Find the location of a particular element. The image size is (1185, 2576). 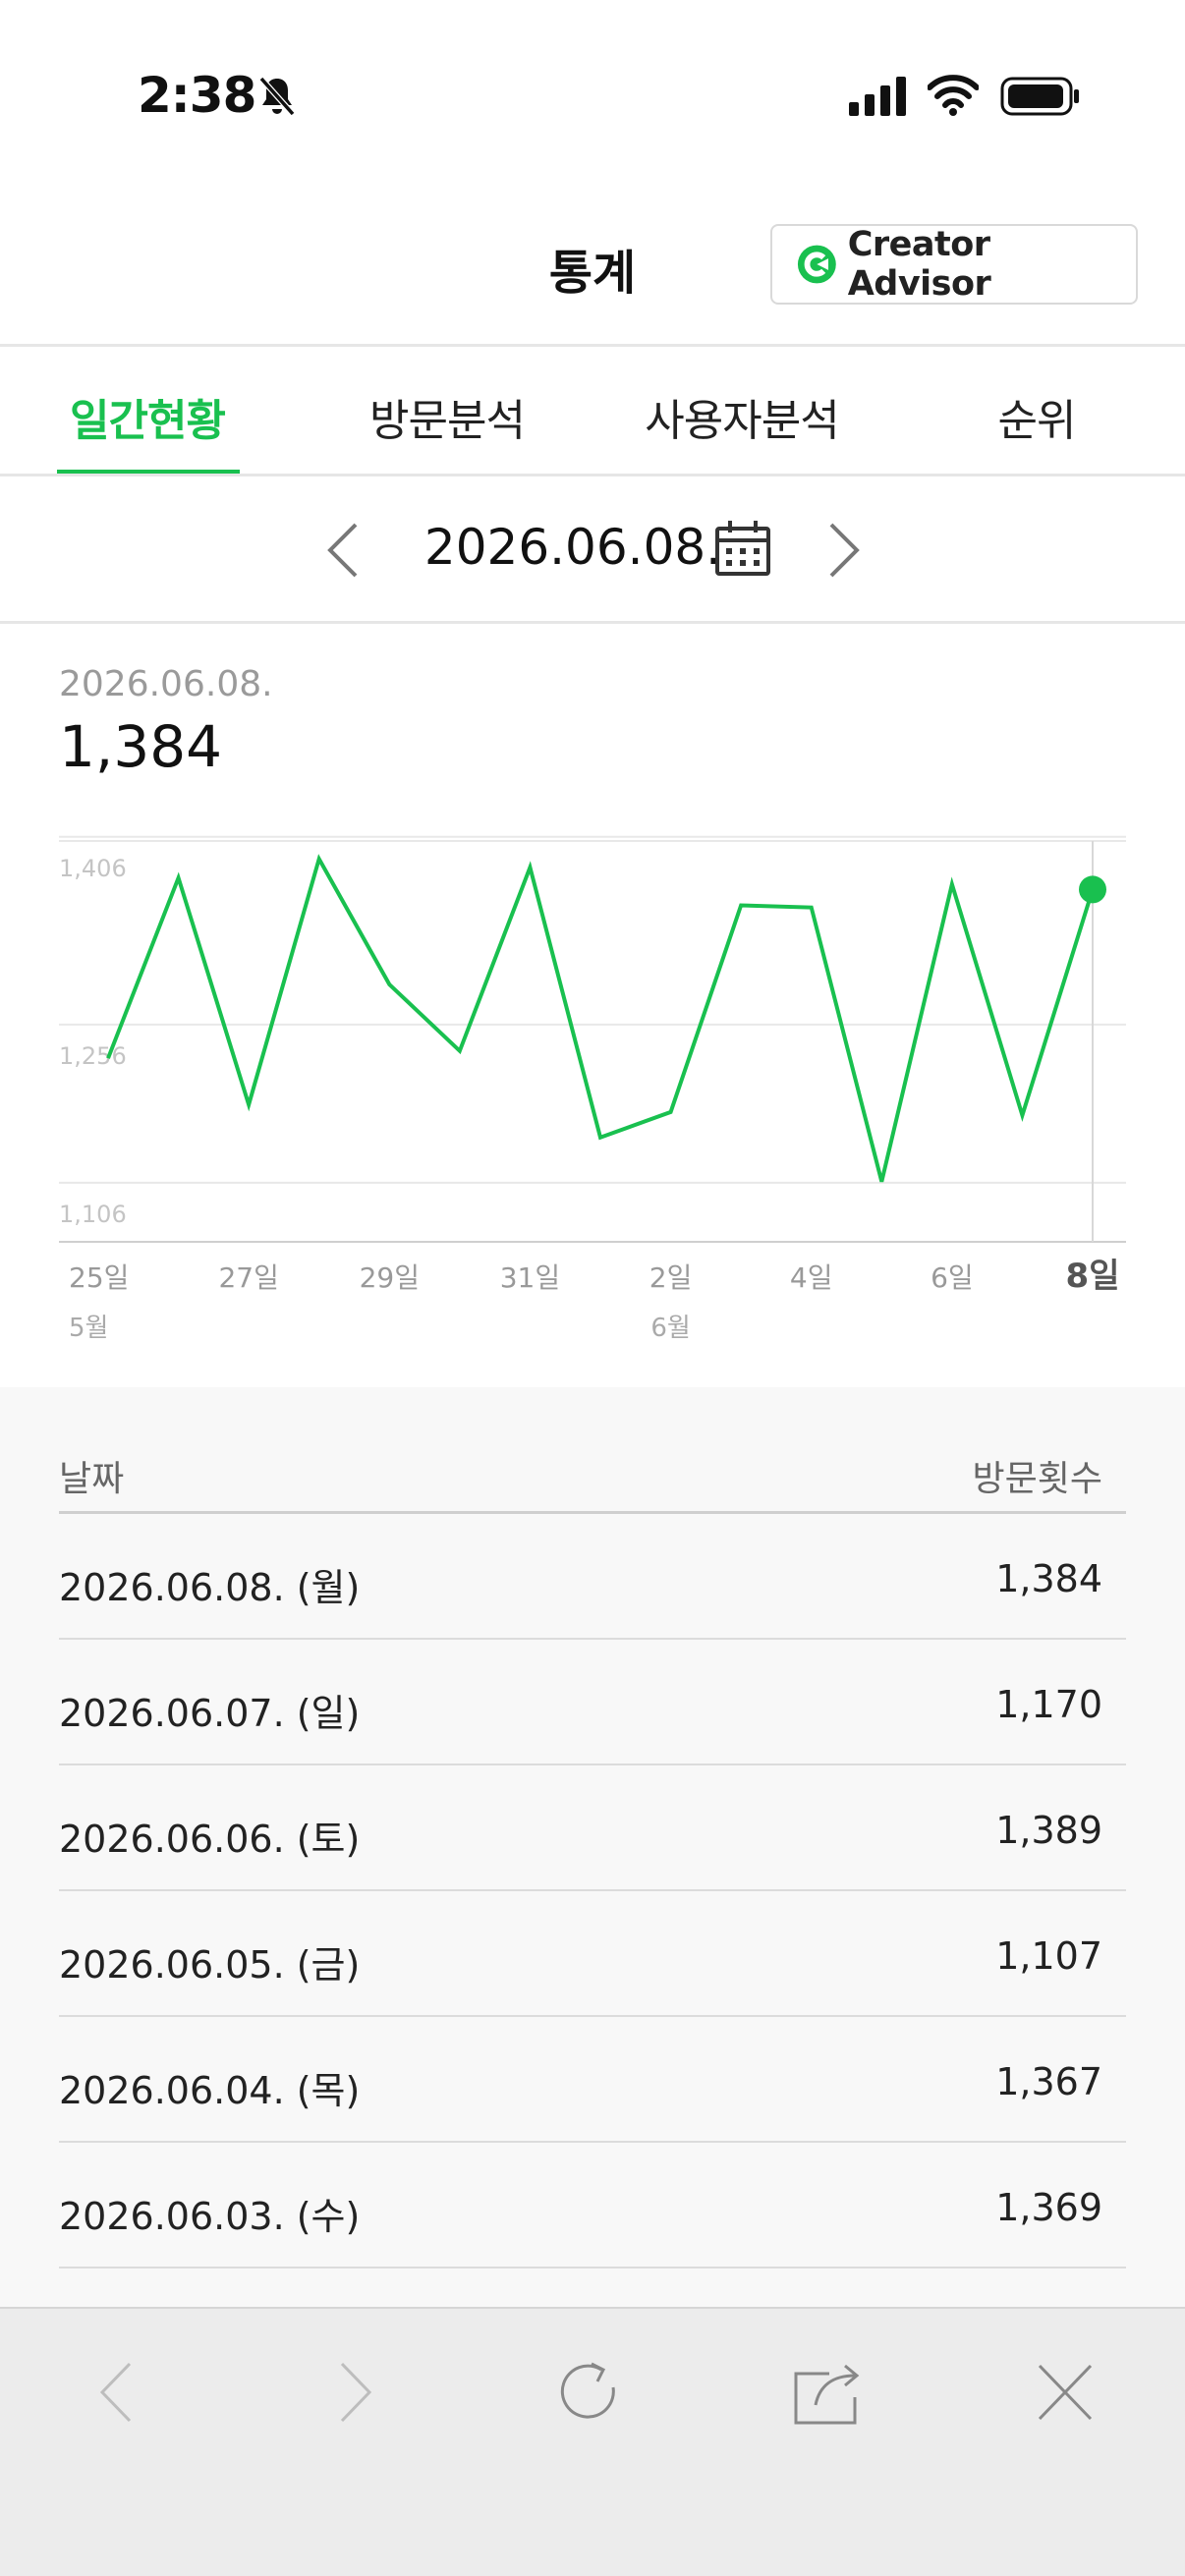

y-tick-label: 1,256 is located at coordinates (93, 1056).